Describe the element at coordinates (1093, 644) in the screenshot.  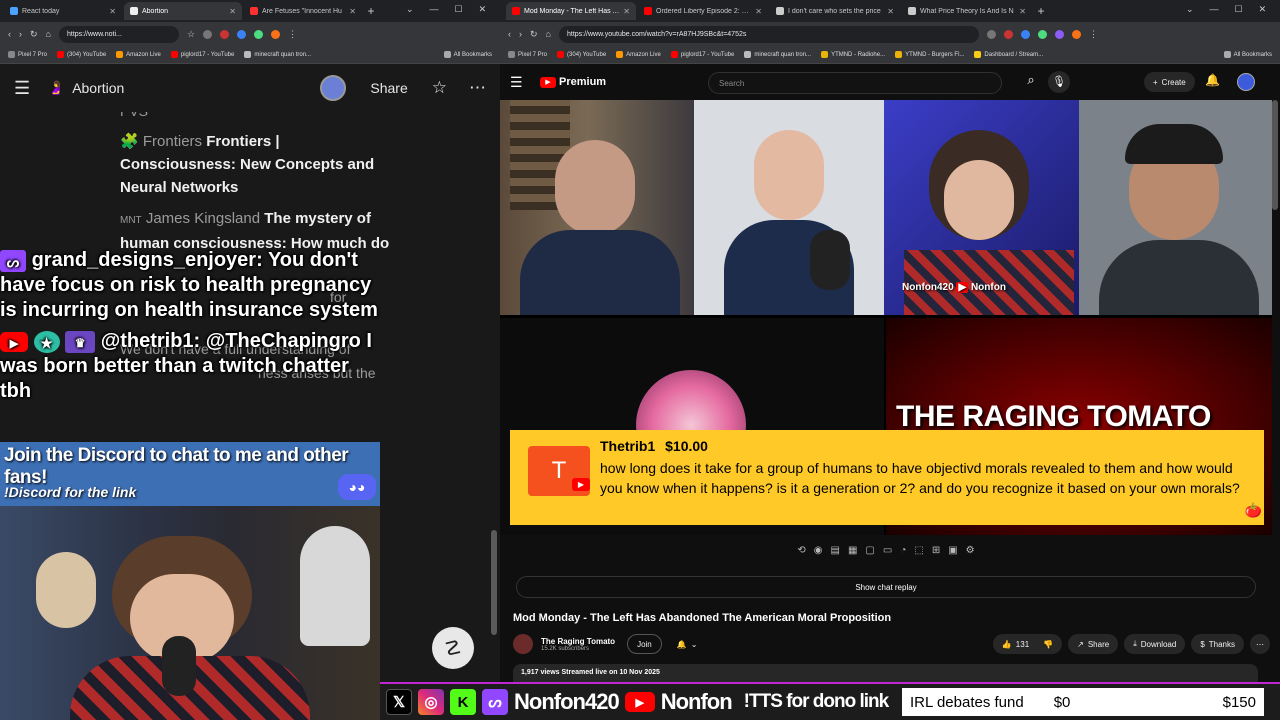
I see `share-button: ↗ Share` at that location.